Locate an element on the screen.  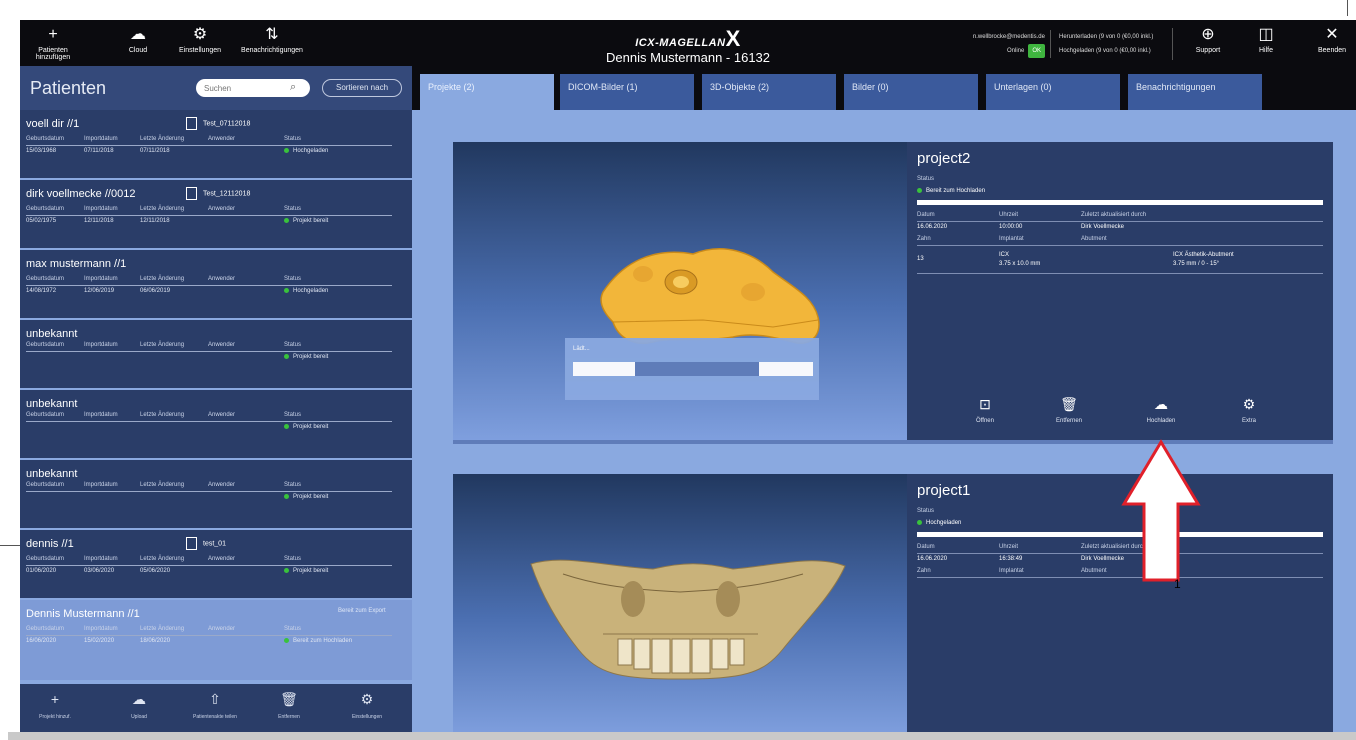
val-birthdate: 15/03/1968 is located at coordinates (41, 151).